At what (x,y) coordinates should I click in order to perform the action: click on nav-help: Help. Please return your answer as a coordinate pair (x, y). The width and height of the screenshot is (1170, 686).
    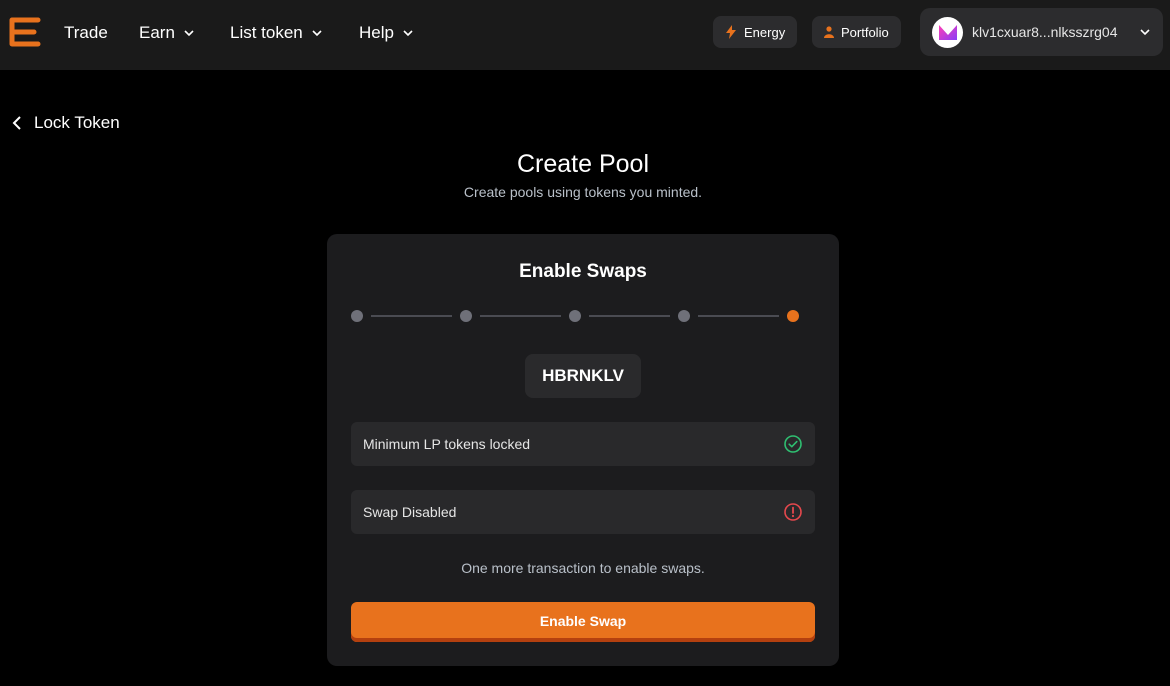
    Looking at the image, I should click on (386, 33).